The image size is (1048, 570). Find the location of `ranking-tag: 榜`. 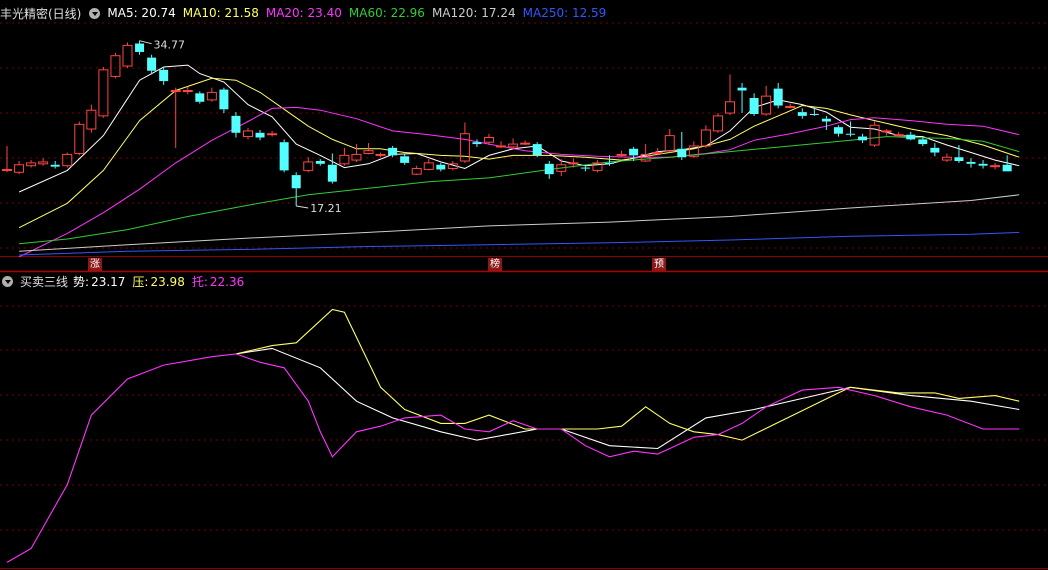

ranking-tag: 榜 is located at coordinates (495, 264).